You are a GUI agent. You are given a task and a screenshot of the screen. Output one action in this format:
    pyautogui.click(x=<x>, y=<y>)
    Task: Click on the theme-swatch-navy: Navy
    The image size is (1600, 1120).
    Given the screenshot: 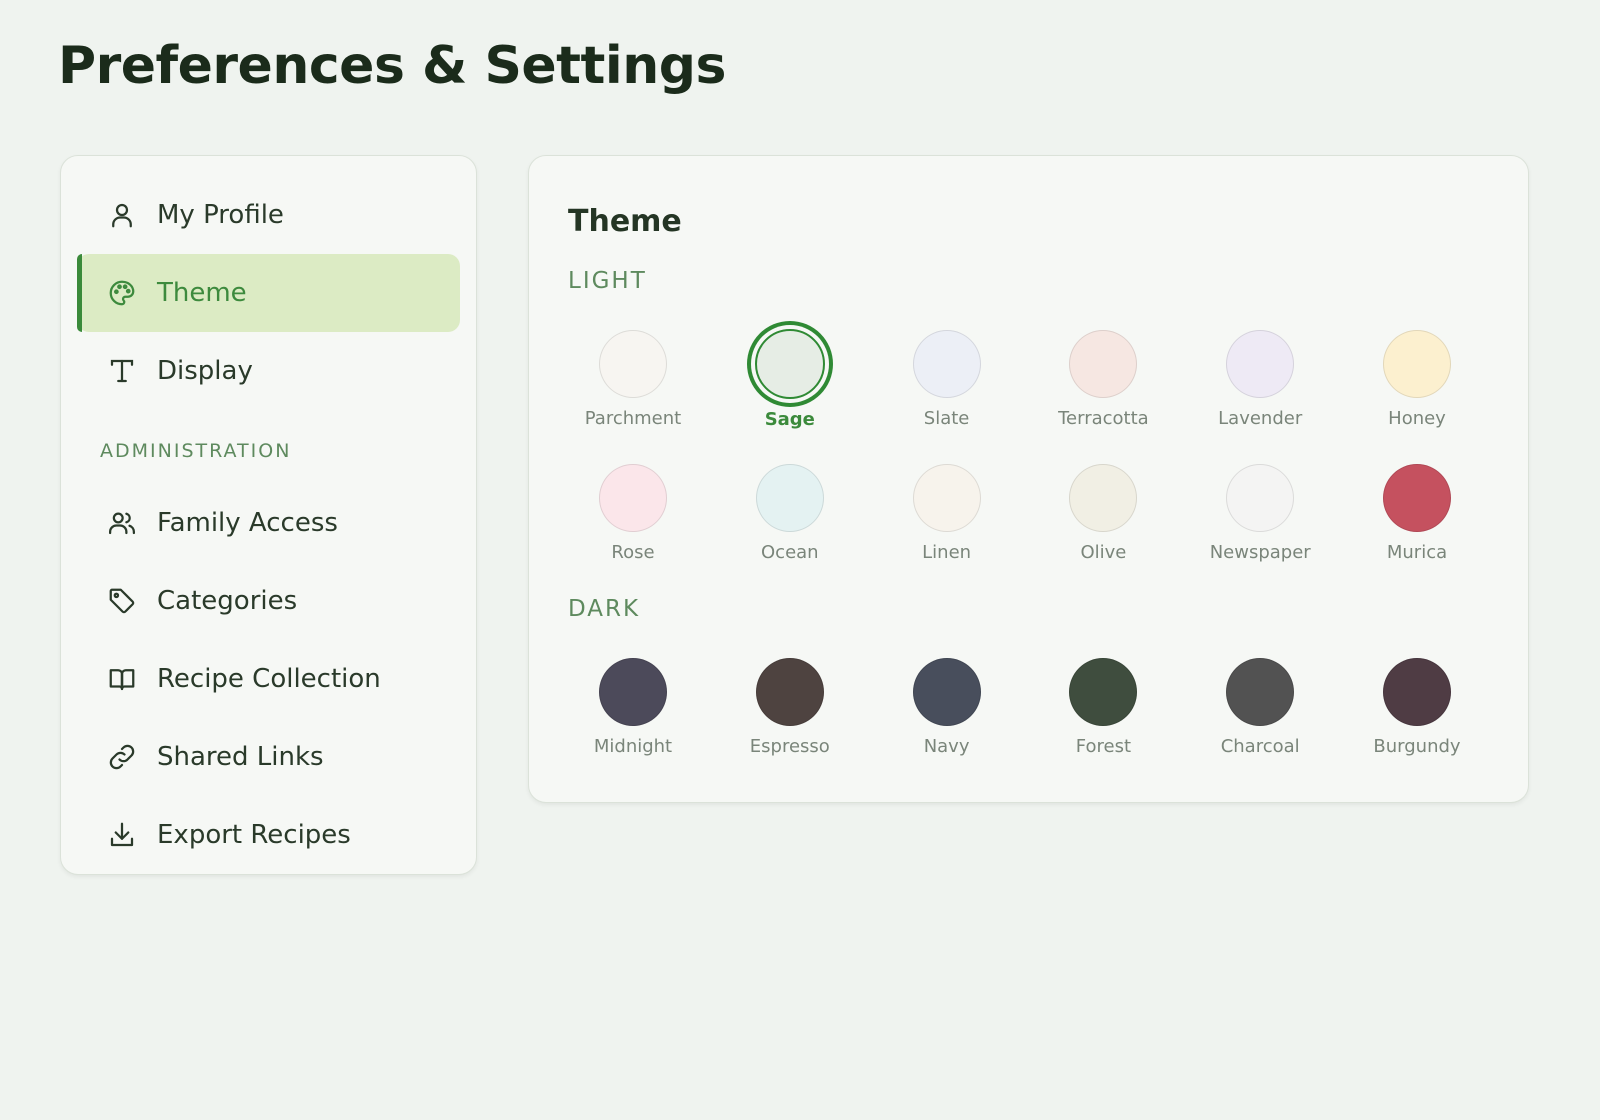 What is the action you would take?
    pyautogui.click(x=947, y=714)
    